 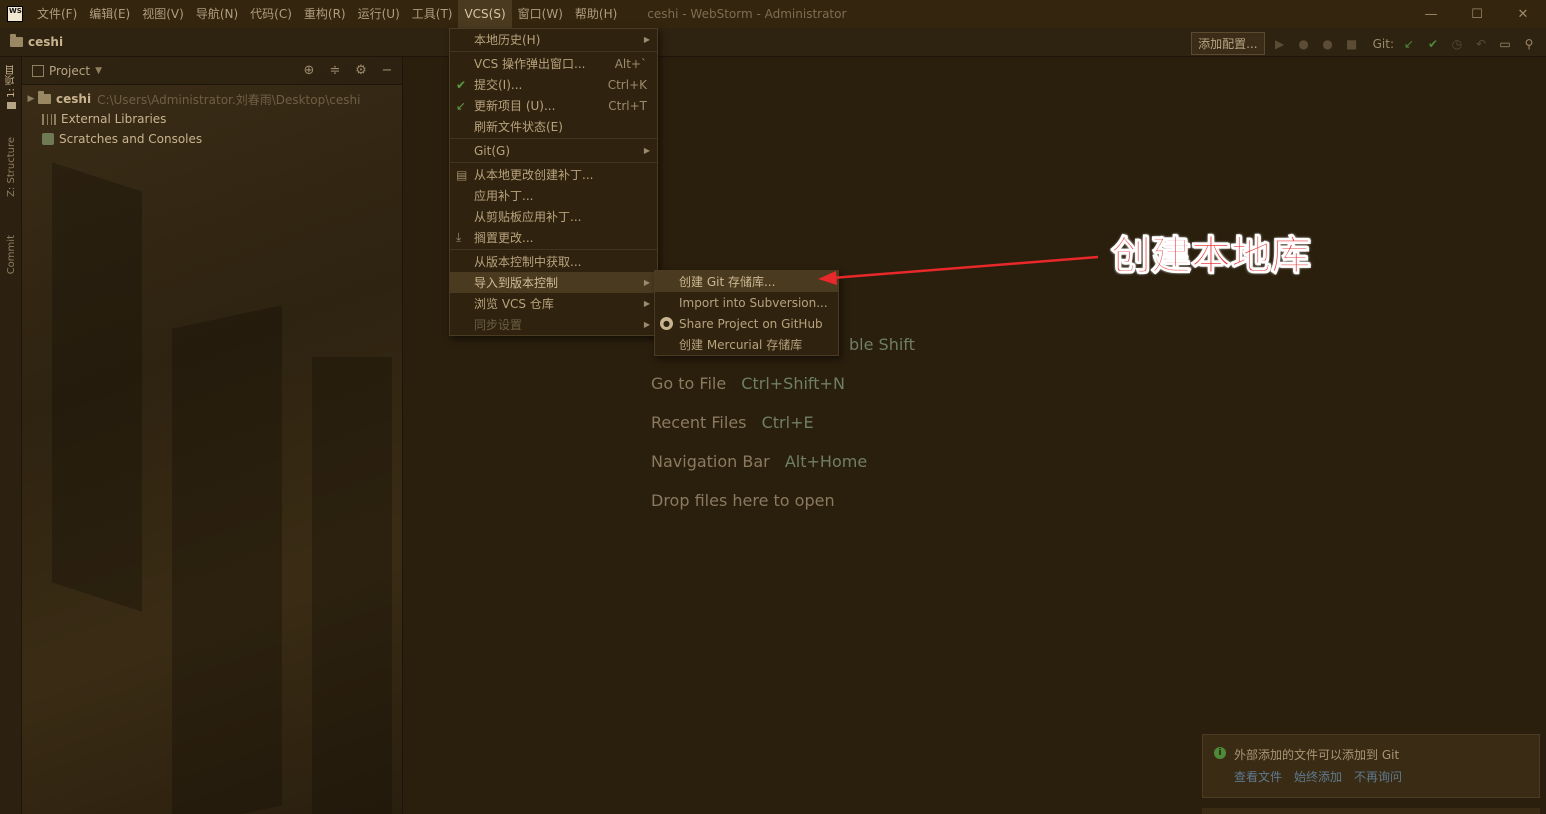 I want to click on menu-item-label: Git(G), so click(x=492, y=150).